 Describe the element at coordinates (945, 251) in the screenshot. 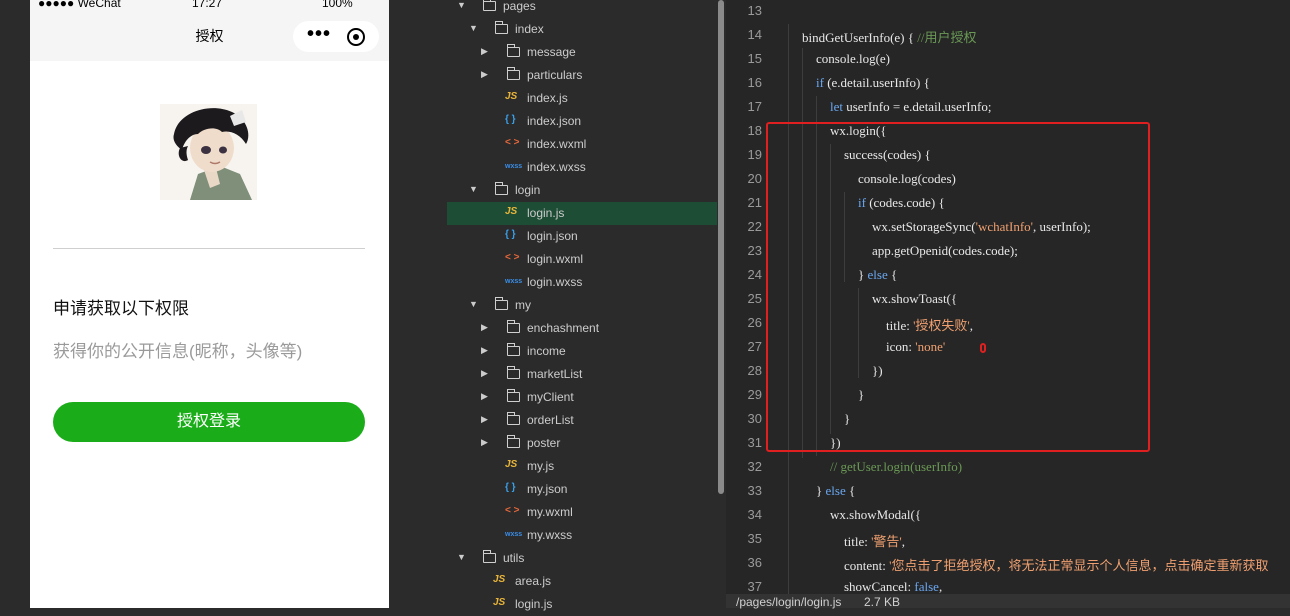

I see `code-line: app.getOpenid(codes.code);` at that location.